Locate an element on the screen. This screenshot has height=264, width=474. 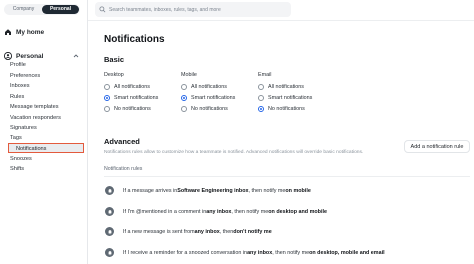
email-none-option: No notifications is located at coordinates (281, 109).